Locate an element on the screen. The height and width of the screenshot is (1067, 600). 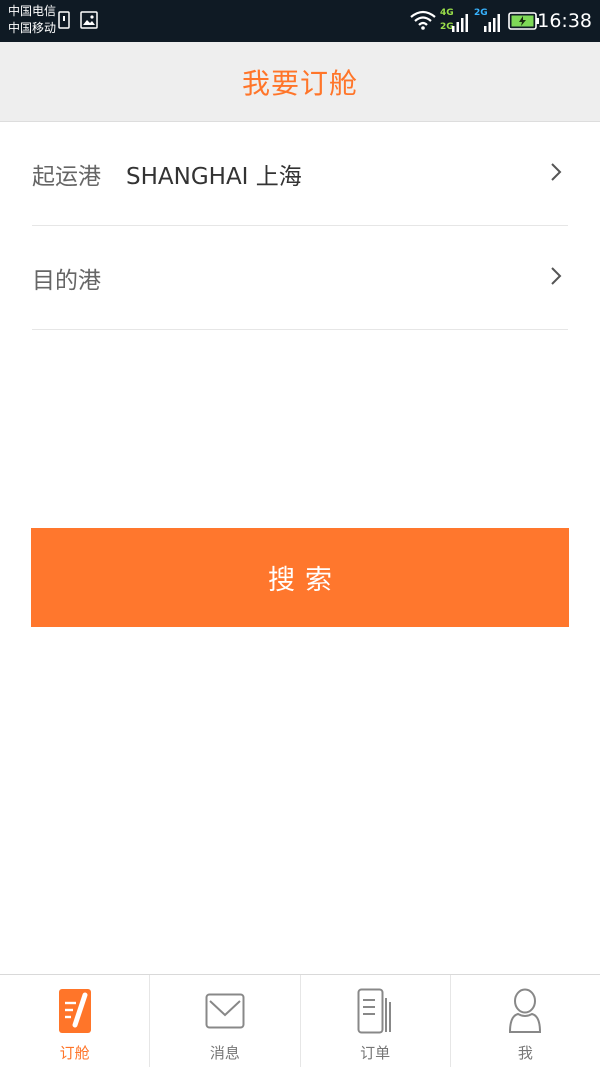
page-title: 我要订舱 is located at coordinates (299, 83).